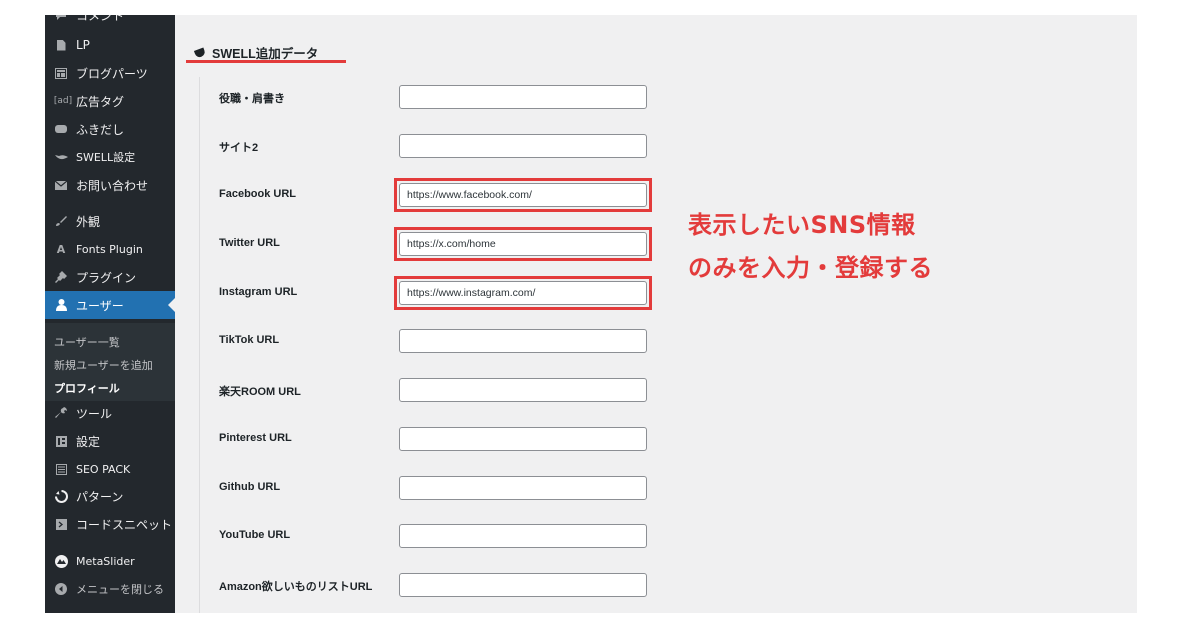  What do you see at coordinates (61, 73) in the screenshot?
I see `blog-parts-icon` at bounding box center [61, 73].